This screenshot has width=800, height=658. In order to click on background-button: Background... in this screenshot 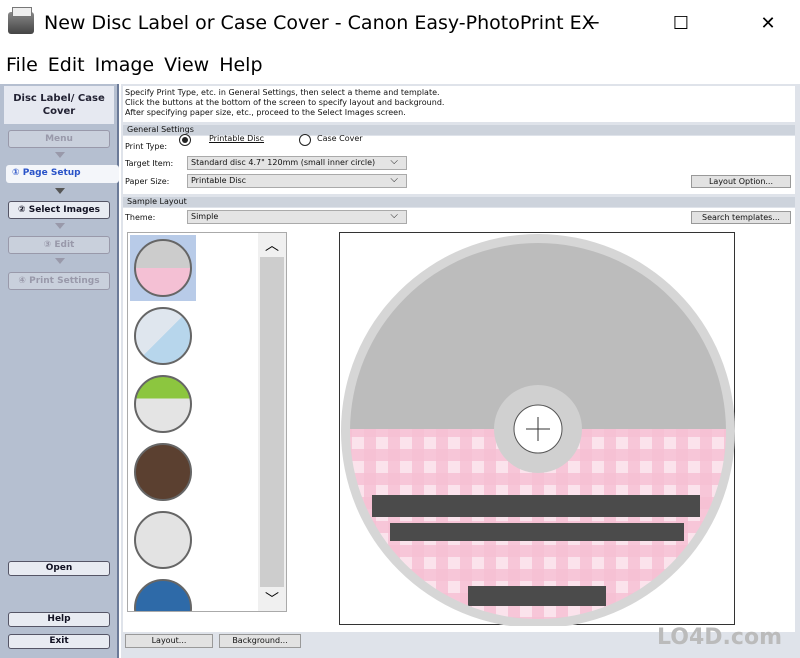, I will do `click(260, 641)`.